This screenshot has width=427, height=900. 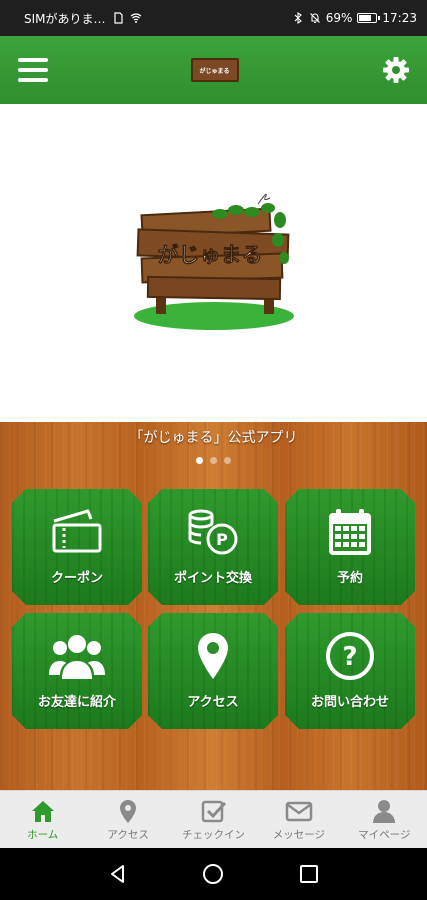 I want to click on hamburger-menu-icon, so click(x=33, y=70).